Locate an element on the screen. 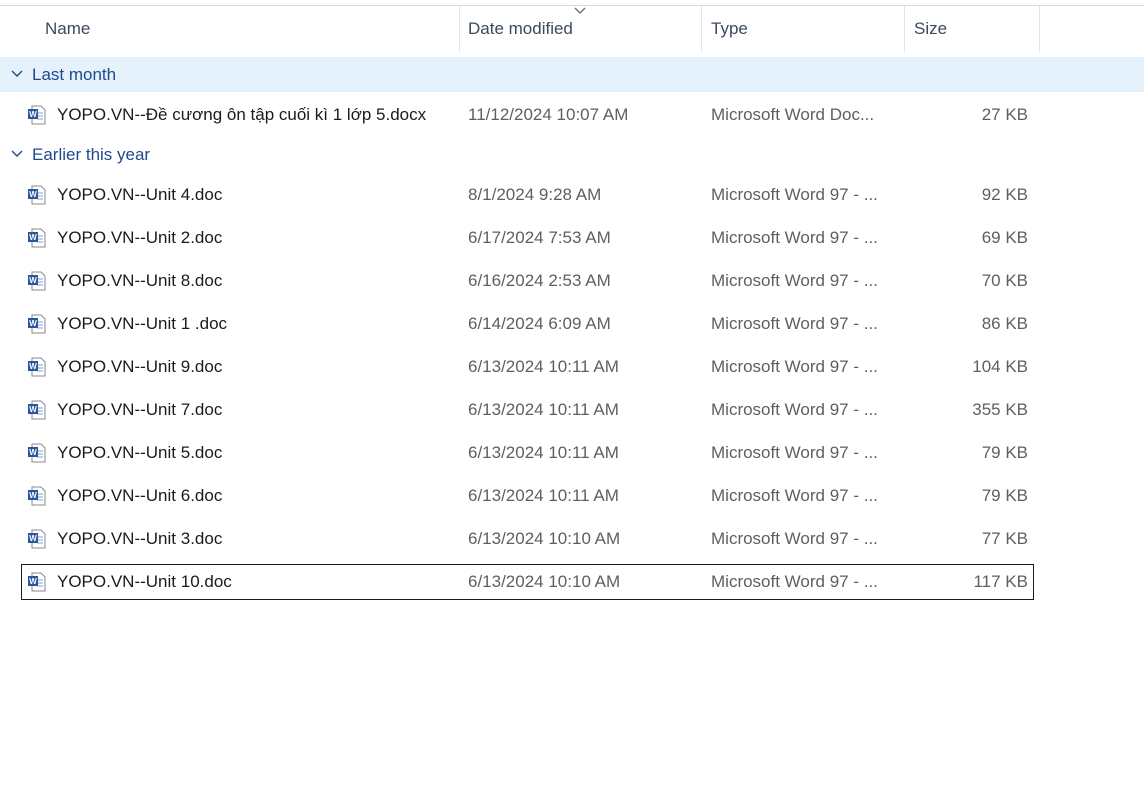 The image size is (1144, 789). file-date-modified: 11/12/2024 10:07 AM is located at coordinates (548, 114).